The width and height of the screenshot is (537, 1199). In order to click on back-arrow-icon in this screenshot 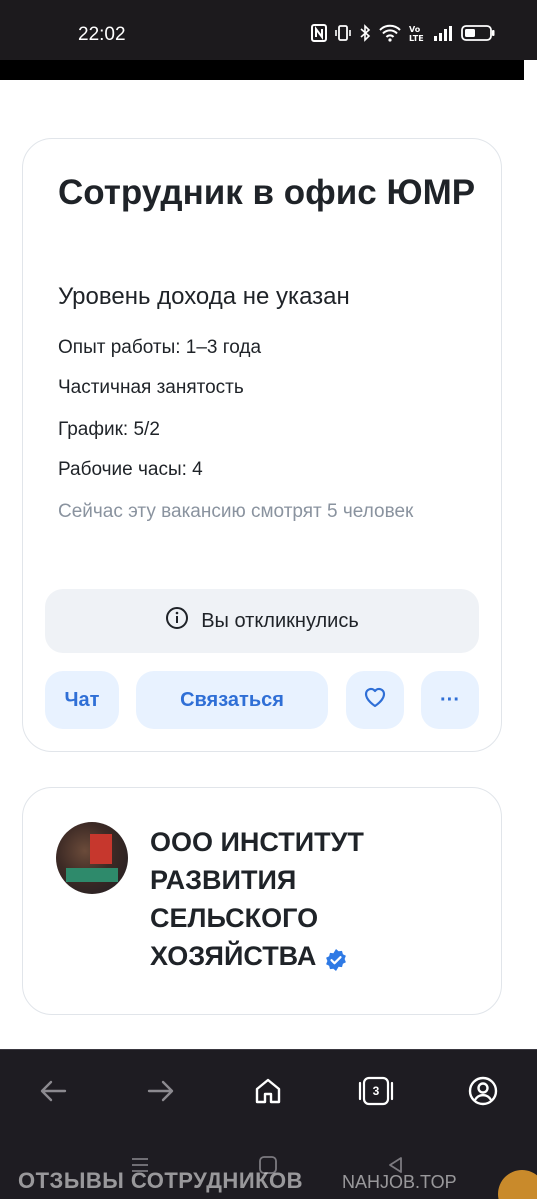, I will do `click(53, 1091)`.